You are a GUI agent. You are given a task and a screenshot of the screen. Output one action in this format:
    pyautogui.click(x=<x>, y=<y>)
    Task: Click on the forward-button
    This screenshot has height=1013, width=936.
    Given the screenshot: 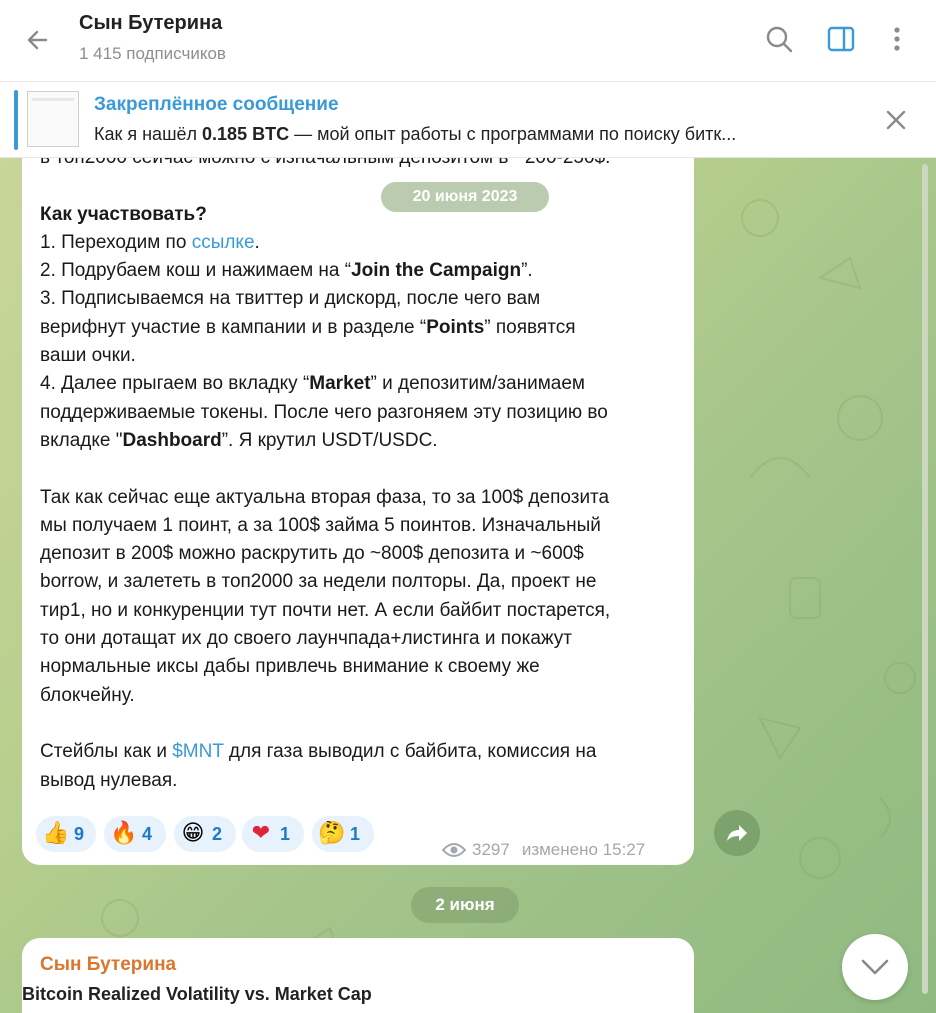 What is the action you would take?
    pyautogui.click(x=737, y=833)
    